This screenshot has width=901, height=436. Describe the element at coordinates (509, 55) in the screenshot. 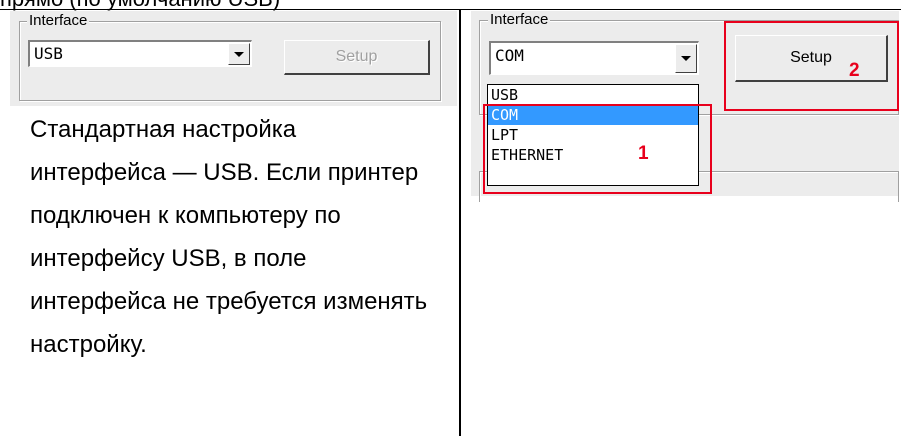

I see `right-combo-value: COM` at that location.